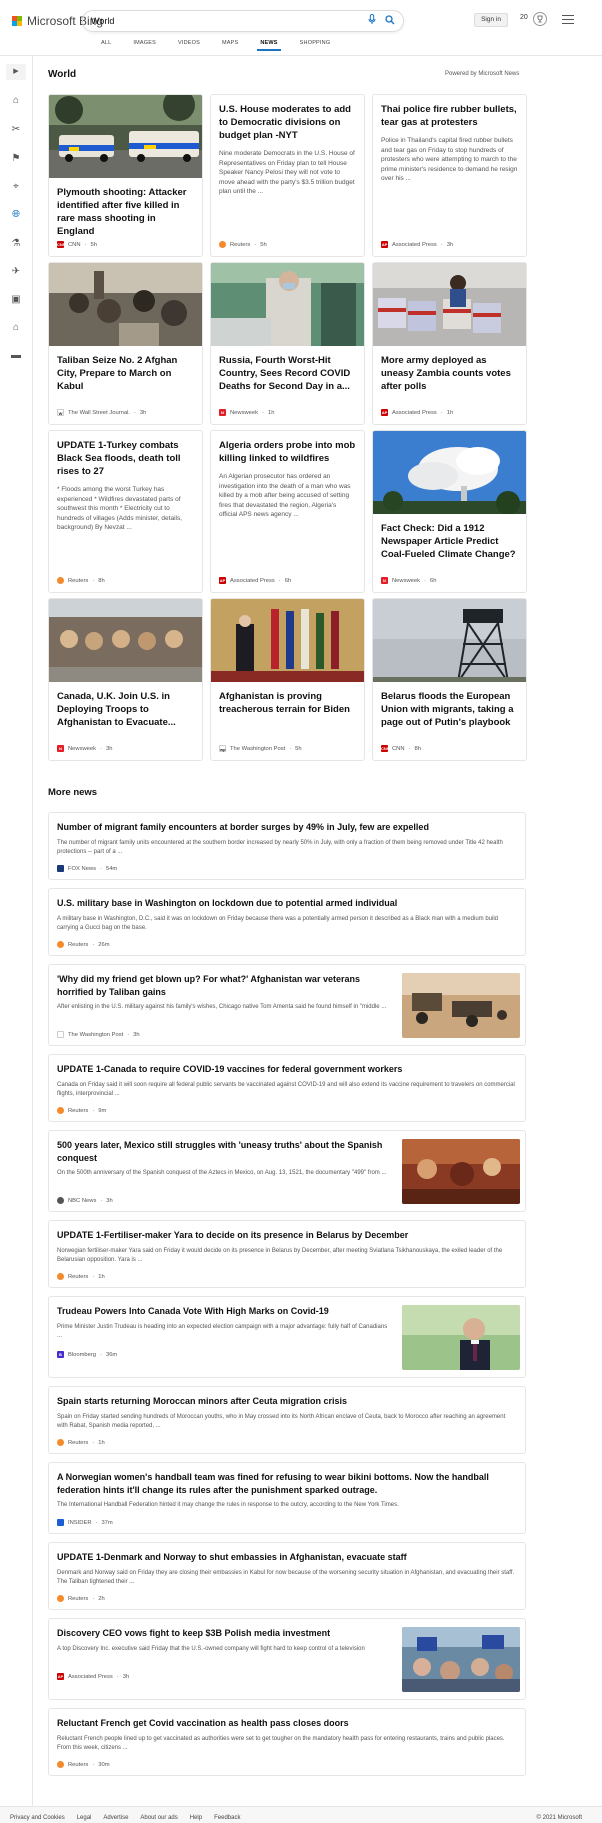 The height and width of the screenshot is (1823, 602). Describe the element at coordinates (16, 931) in the screenshot. I see `category-rail: ▶ ⌂ ✂ ⚑ ⌖ 🌐︎ ⚗ ✈ ▣ ⌂ ▬` at that location.